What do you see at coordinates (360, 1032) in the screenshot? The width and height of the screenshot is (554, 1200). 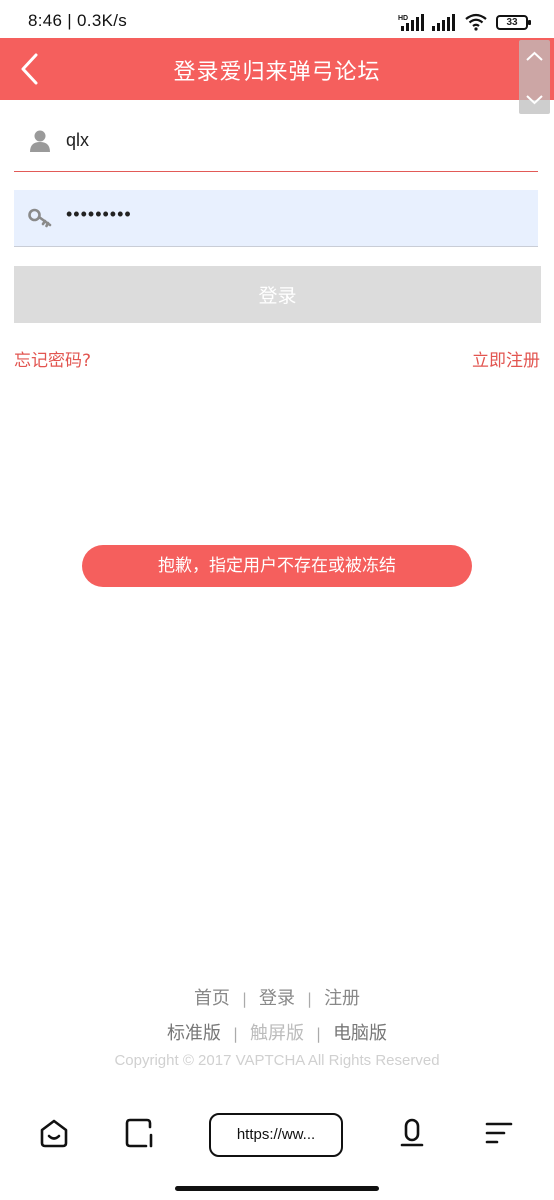 I see `footer-link-desktop: 电脑版` at bounding box center [360, 1032].